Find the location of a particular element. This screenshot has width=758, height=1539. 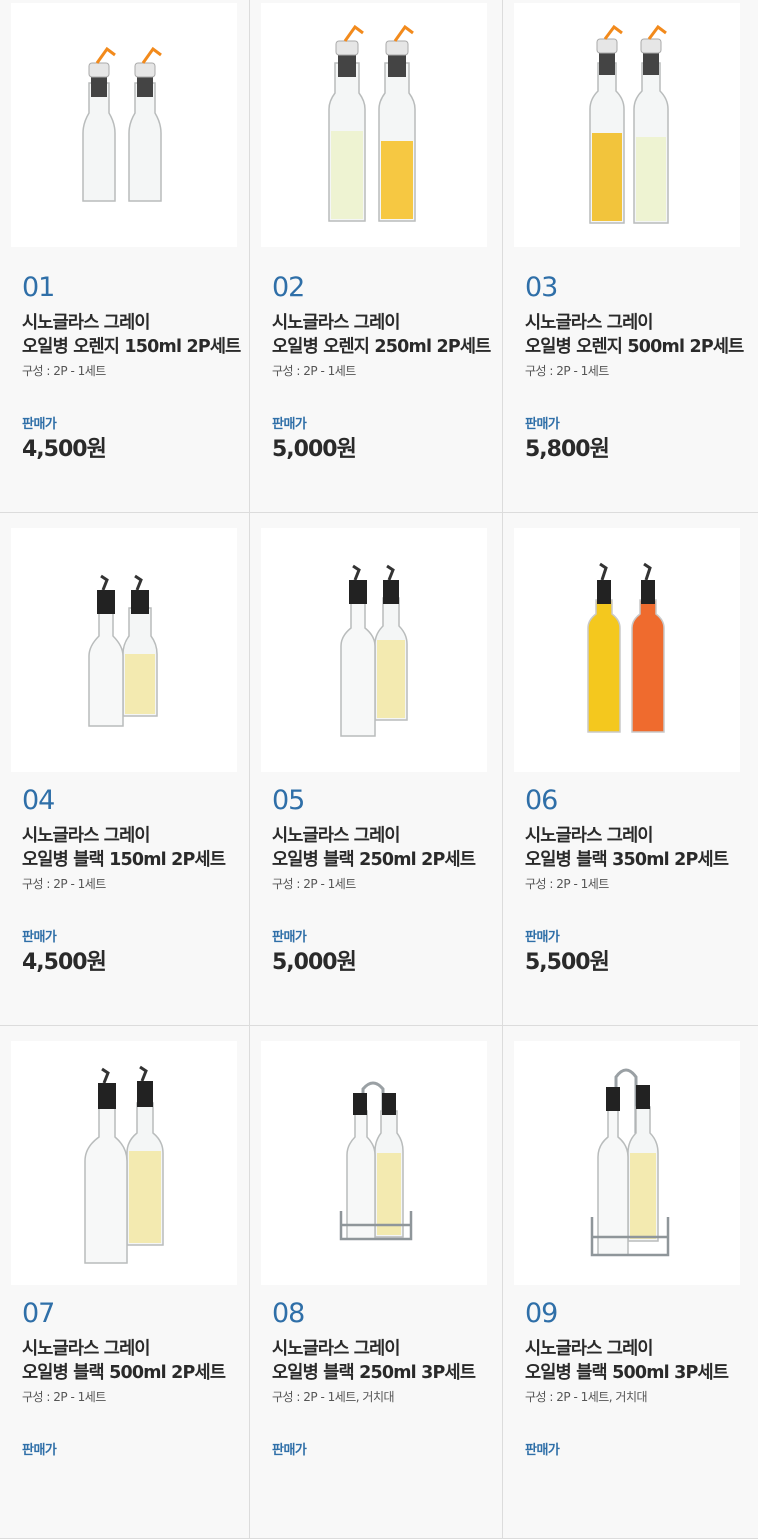

oil-bottles-black-500ml-icon is located at coordinates (124, 1163).